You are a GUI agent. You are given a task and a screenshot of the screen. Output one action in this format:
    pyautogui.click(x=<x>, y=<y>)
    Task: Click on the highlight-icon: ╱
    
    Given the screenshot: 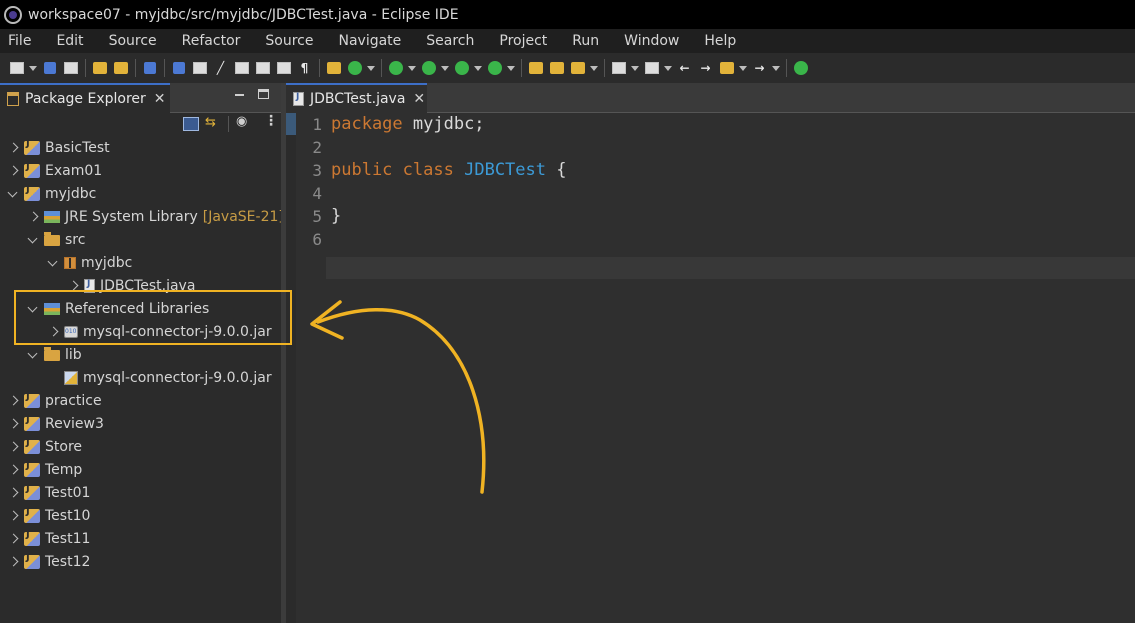 What is the action you would take?
    pyautogui.click(x=220, y=68)
    